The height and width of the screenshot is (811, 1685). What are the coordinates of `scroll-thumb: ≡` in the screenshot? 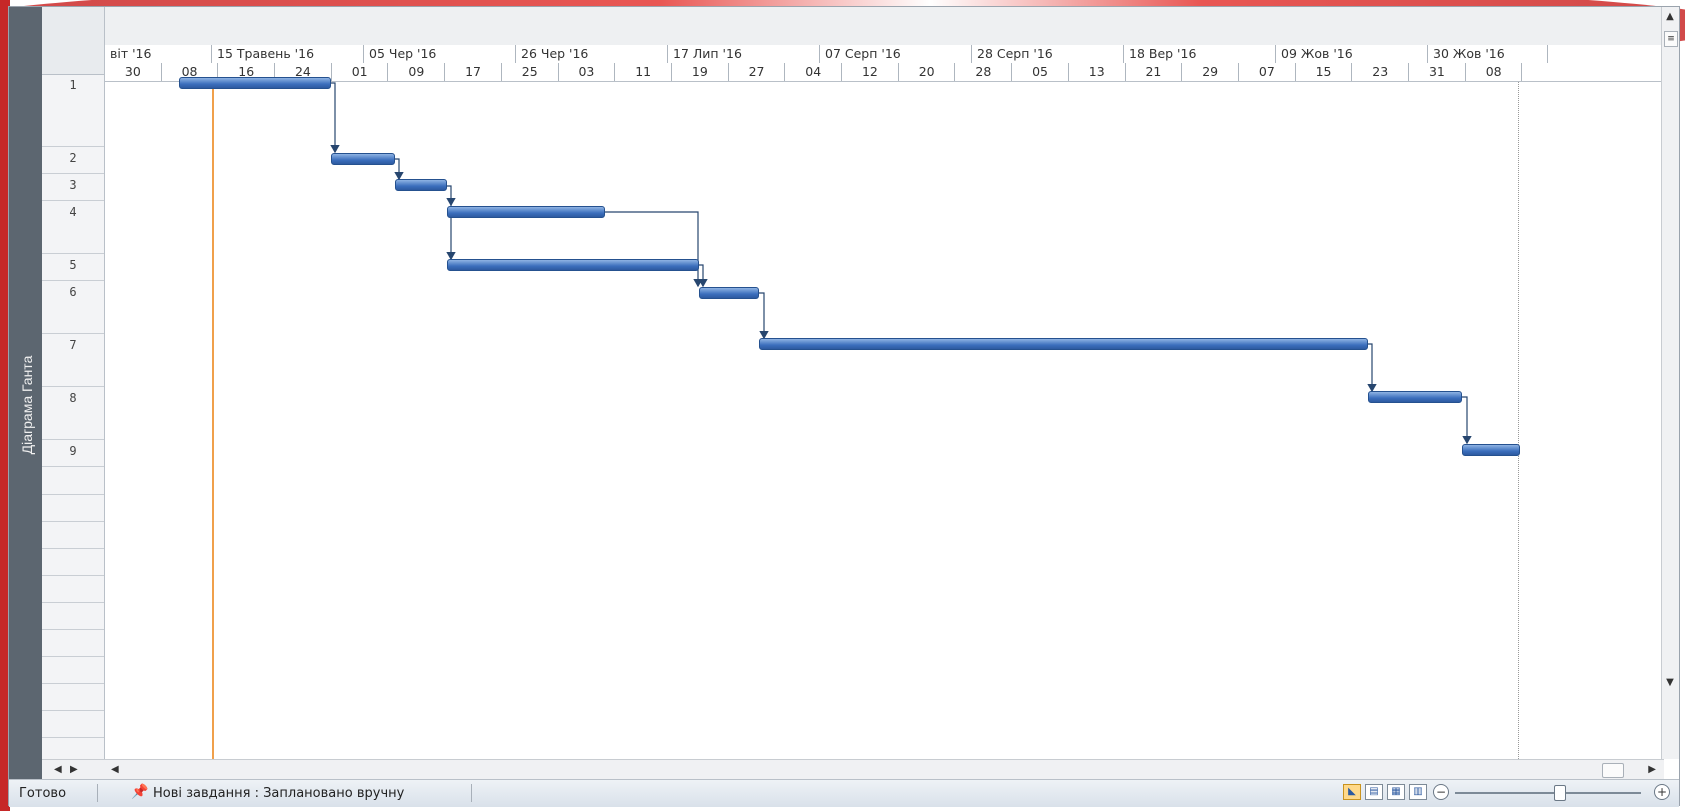 It's located at (1671, 39).